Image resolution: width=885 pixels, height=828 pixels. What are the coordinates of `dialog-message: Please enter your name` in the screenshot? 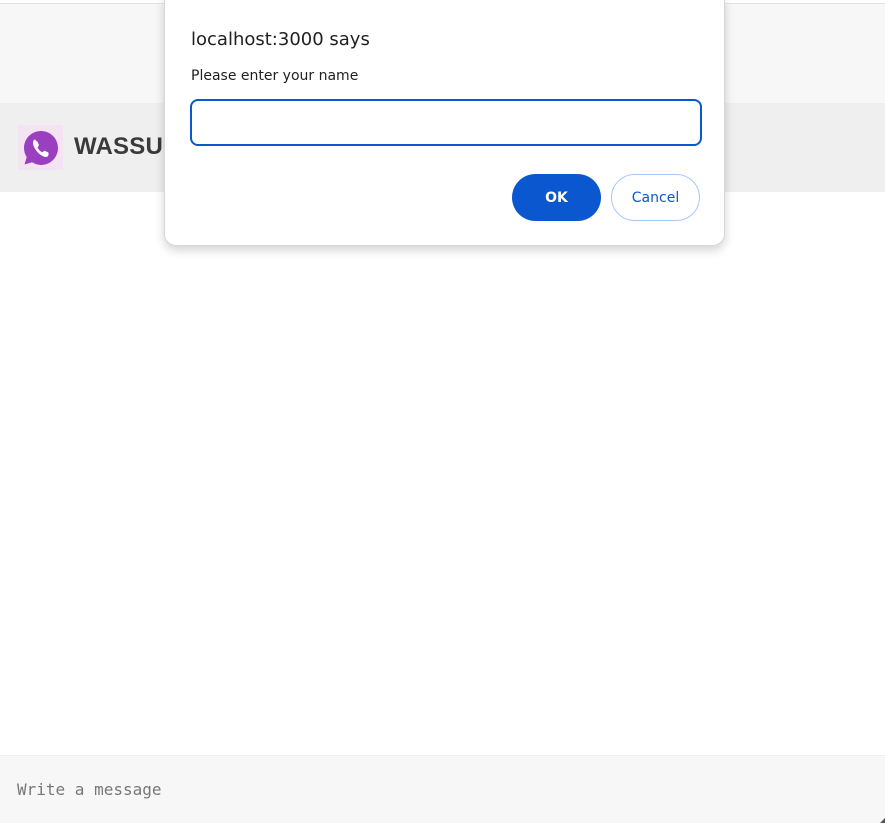 It's located at (275, 76).